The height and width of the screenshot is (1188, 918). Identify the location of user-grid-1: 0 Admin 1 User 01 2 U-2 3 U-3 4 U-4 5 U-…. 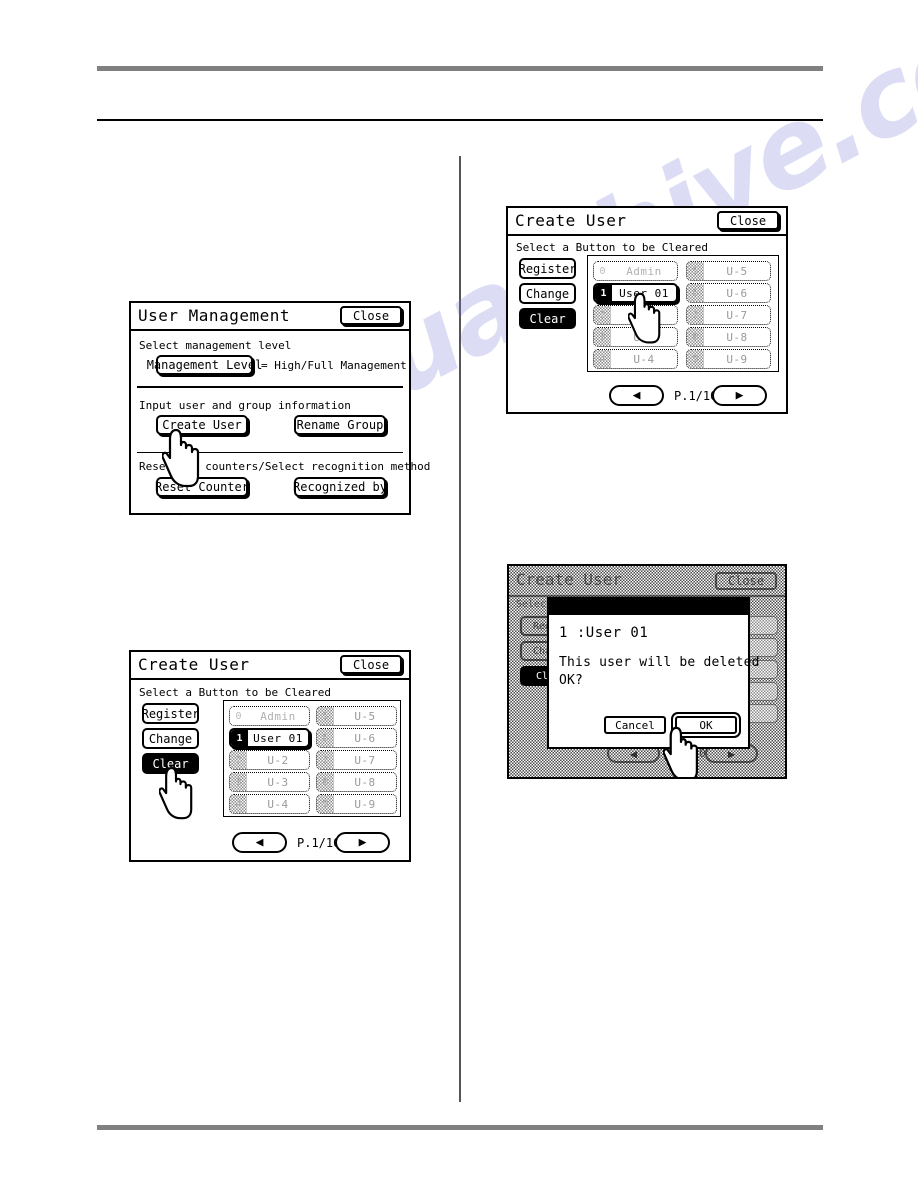
(312, 758).